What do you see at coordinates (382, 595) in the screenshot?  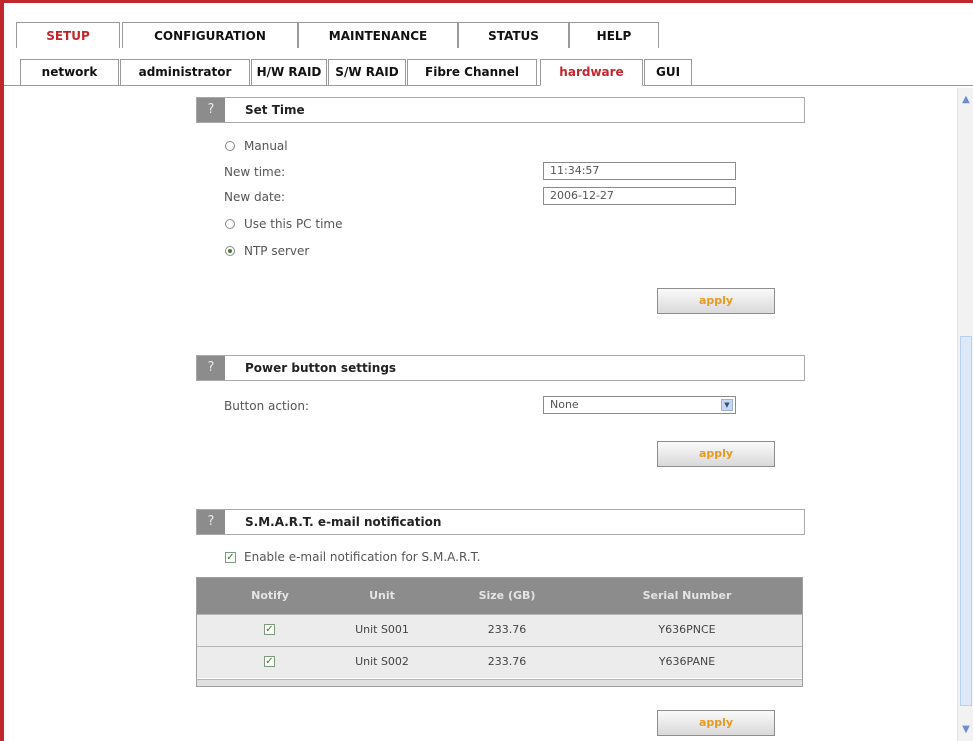 I see `column-unit: Unit` at bounding box center [382, 595].